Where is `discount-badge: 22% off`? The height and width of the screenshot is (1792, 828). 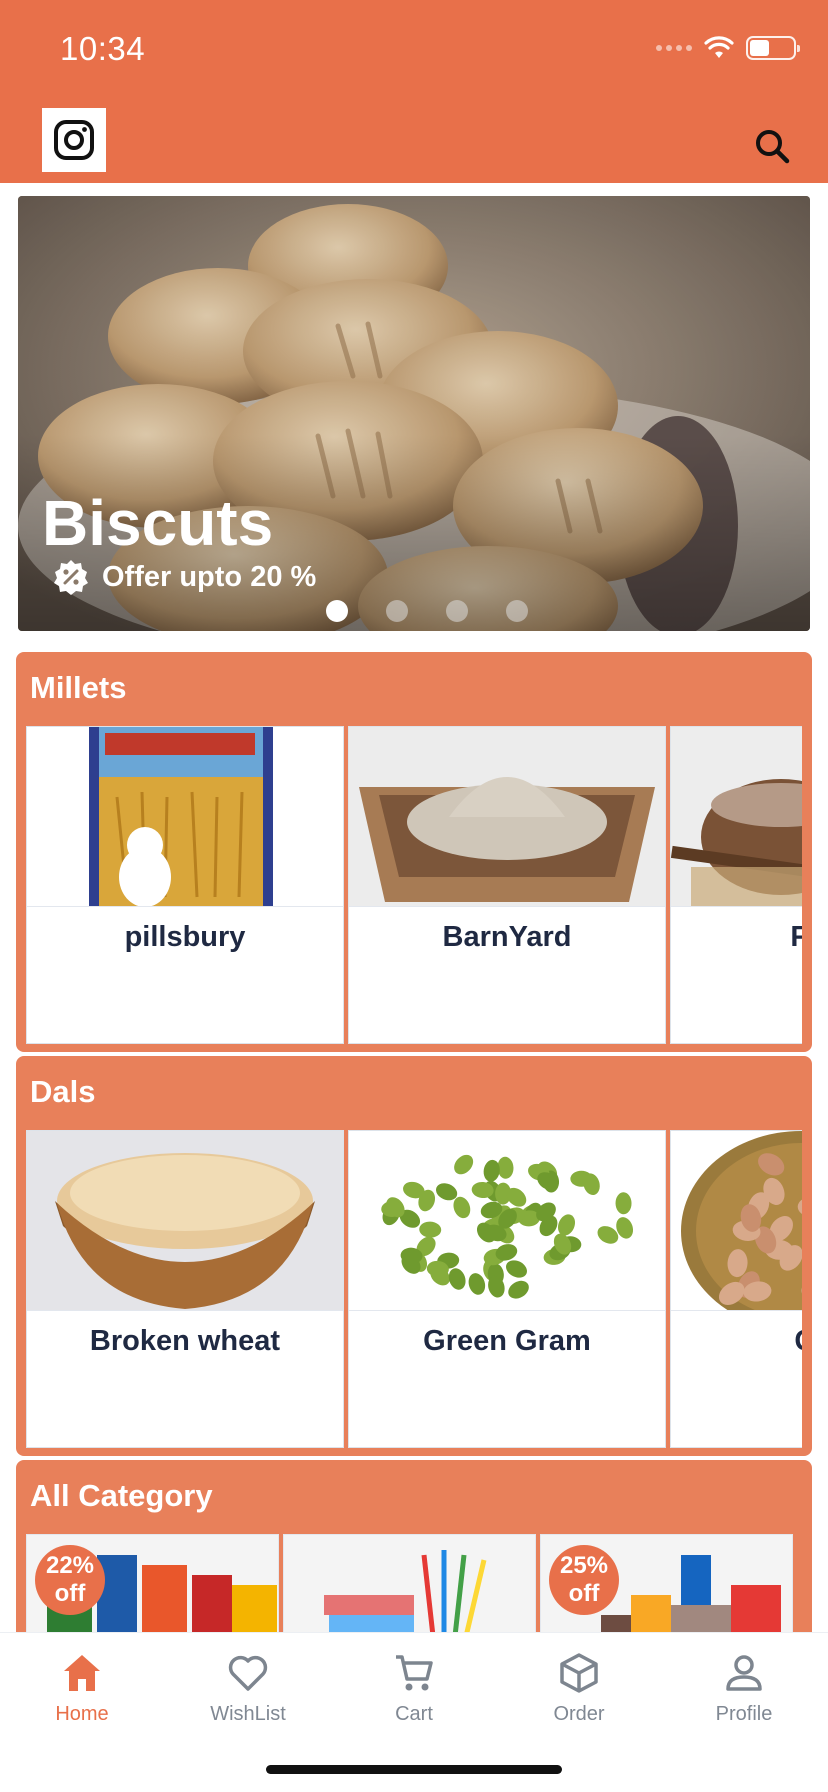 discount-badge: 22% off is located at coordinates (70, 1580).